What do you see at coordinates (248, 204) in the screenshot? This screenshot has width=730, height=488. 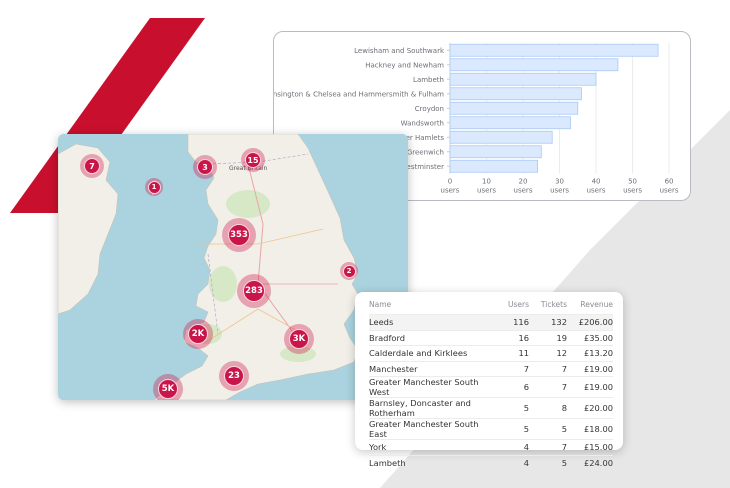 I see `park-area` at bounding box center [248, 204].